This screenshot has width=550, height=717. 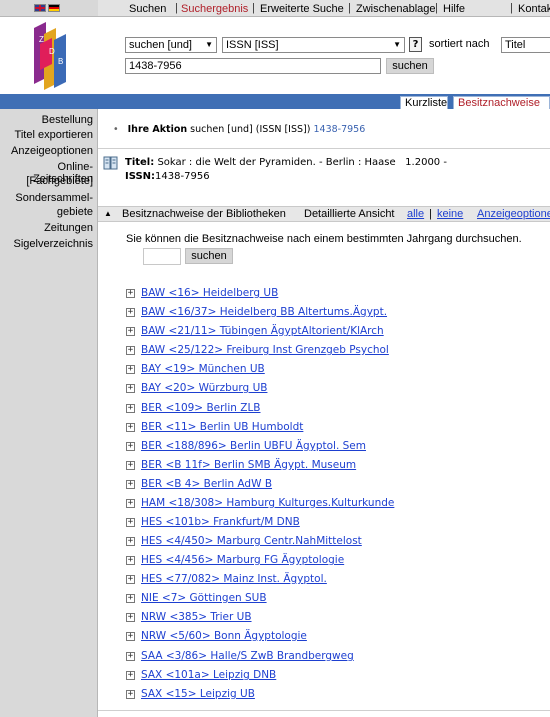 I want to click on library-link: BAY <19> München UB, so click(x=203, y=369).